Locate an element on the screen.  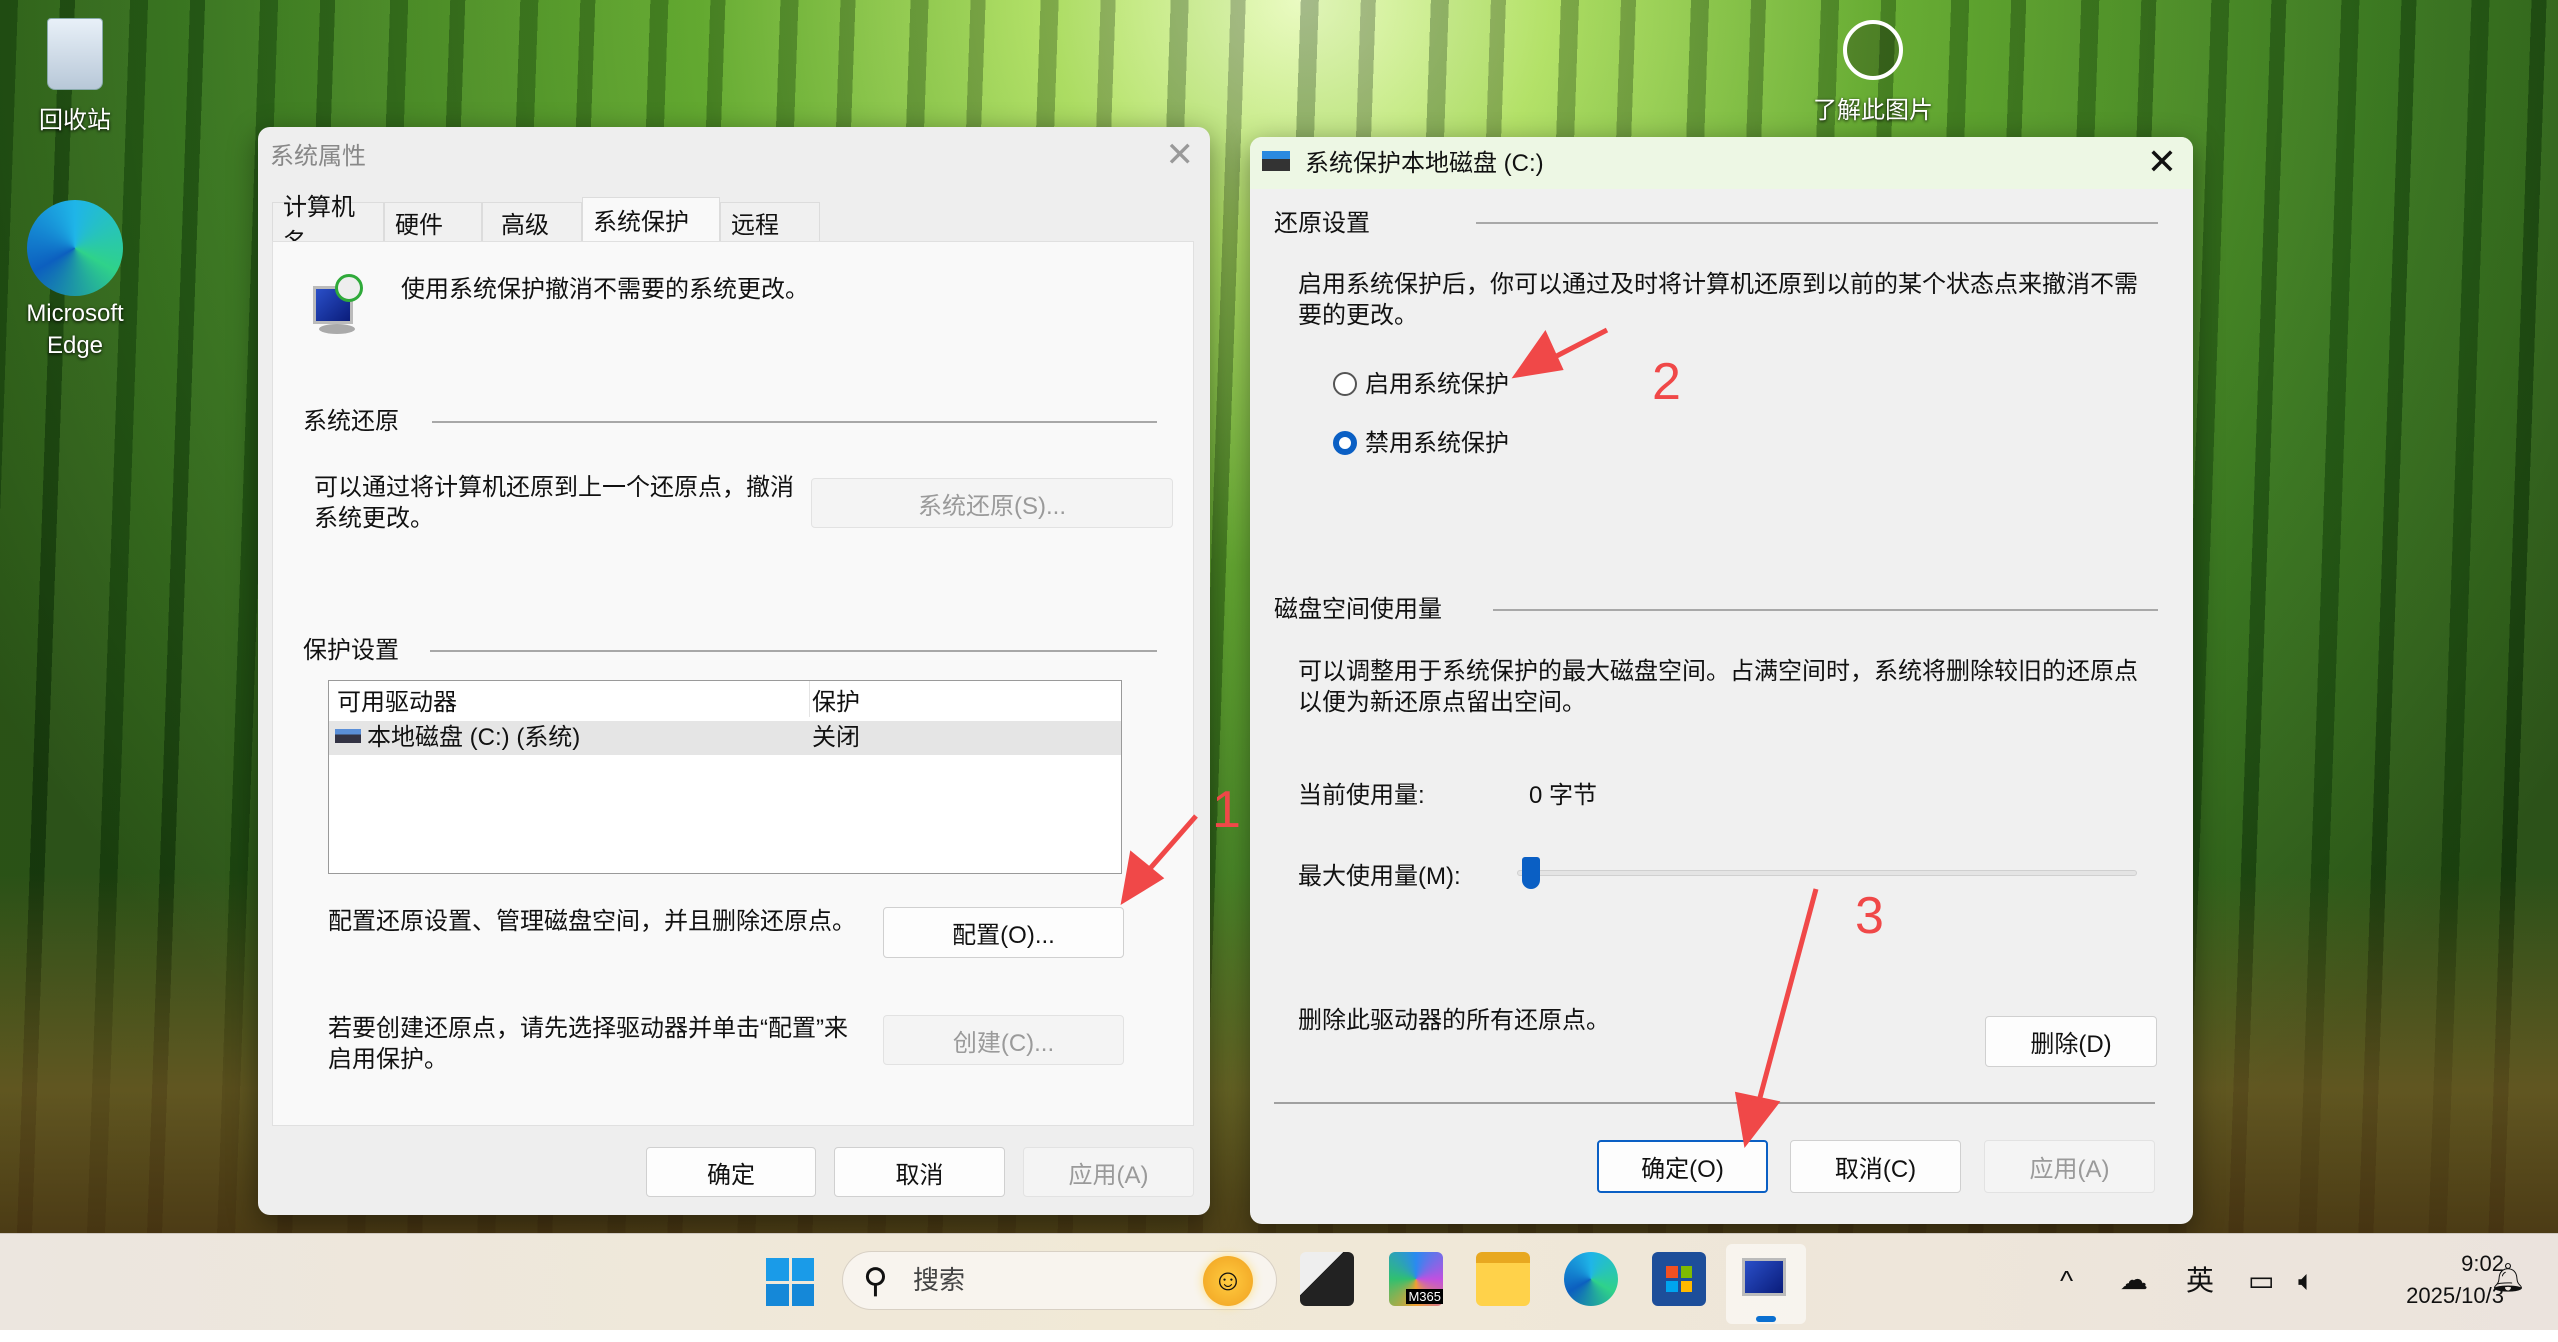
notification-bell-icon: 🔔︎ is located at coordinates (2508, 1277).